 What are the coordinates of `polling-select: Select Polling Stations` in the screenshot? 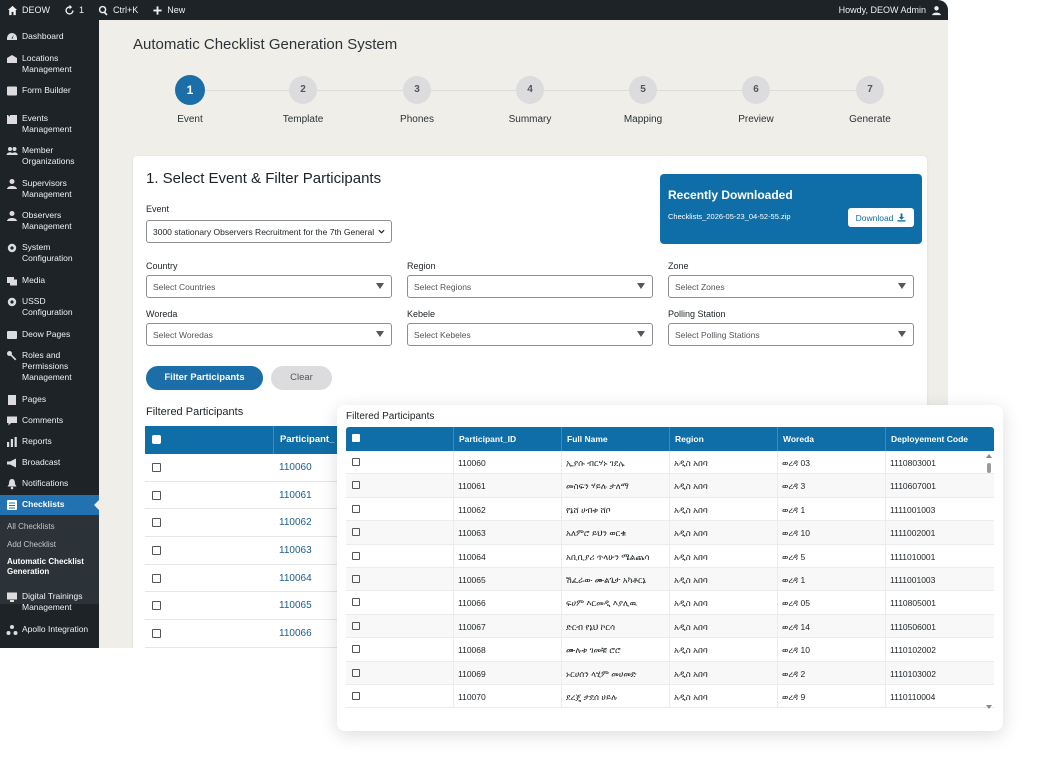 It's located at (791, 334).